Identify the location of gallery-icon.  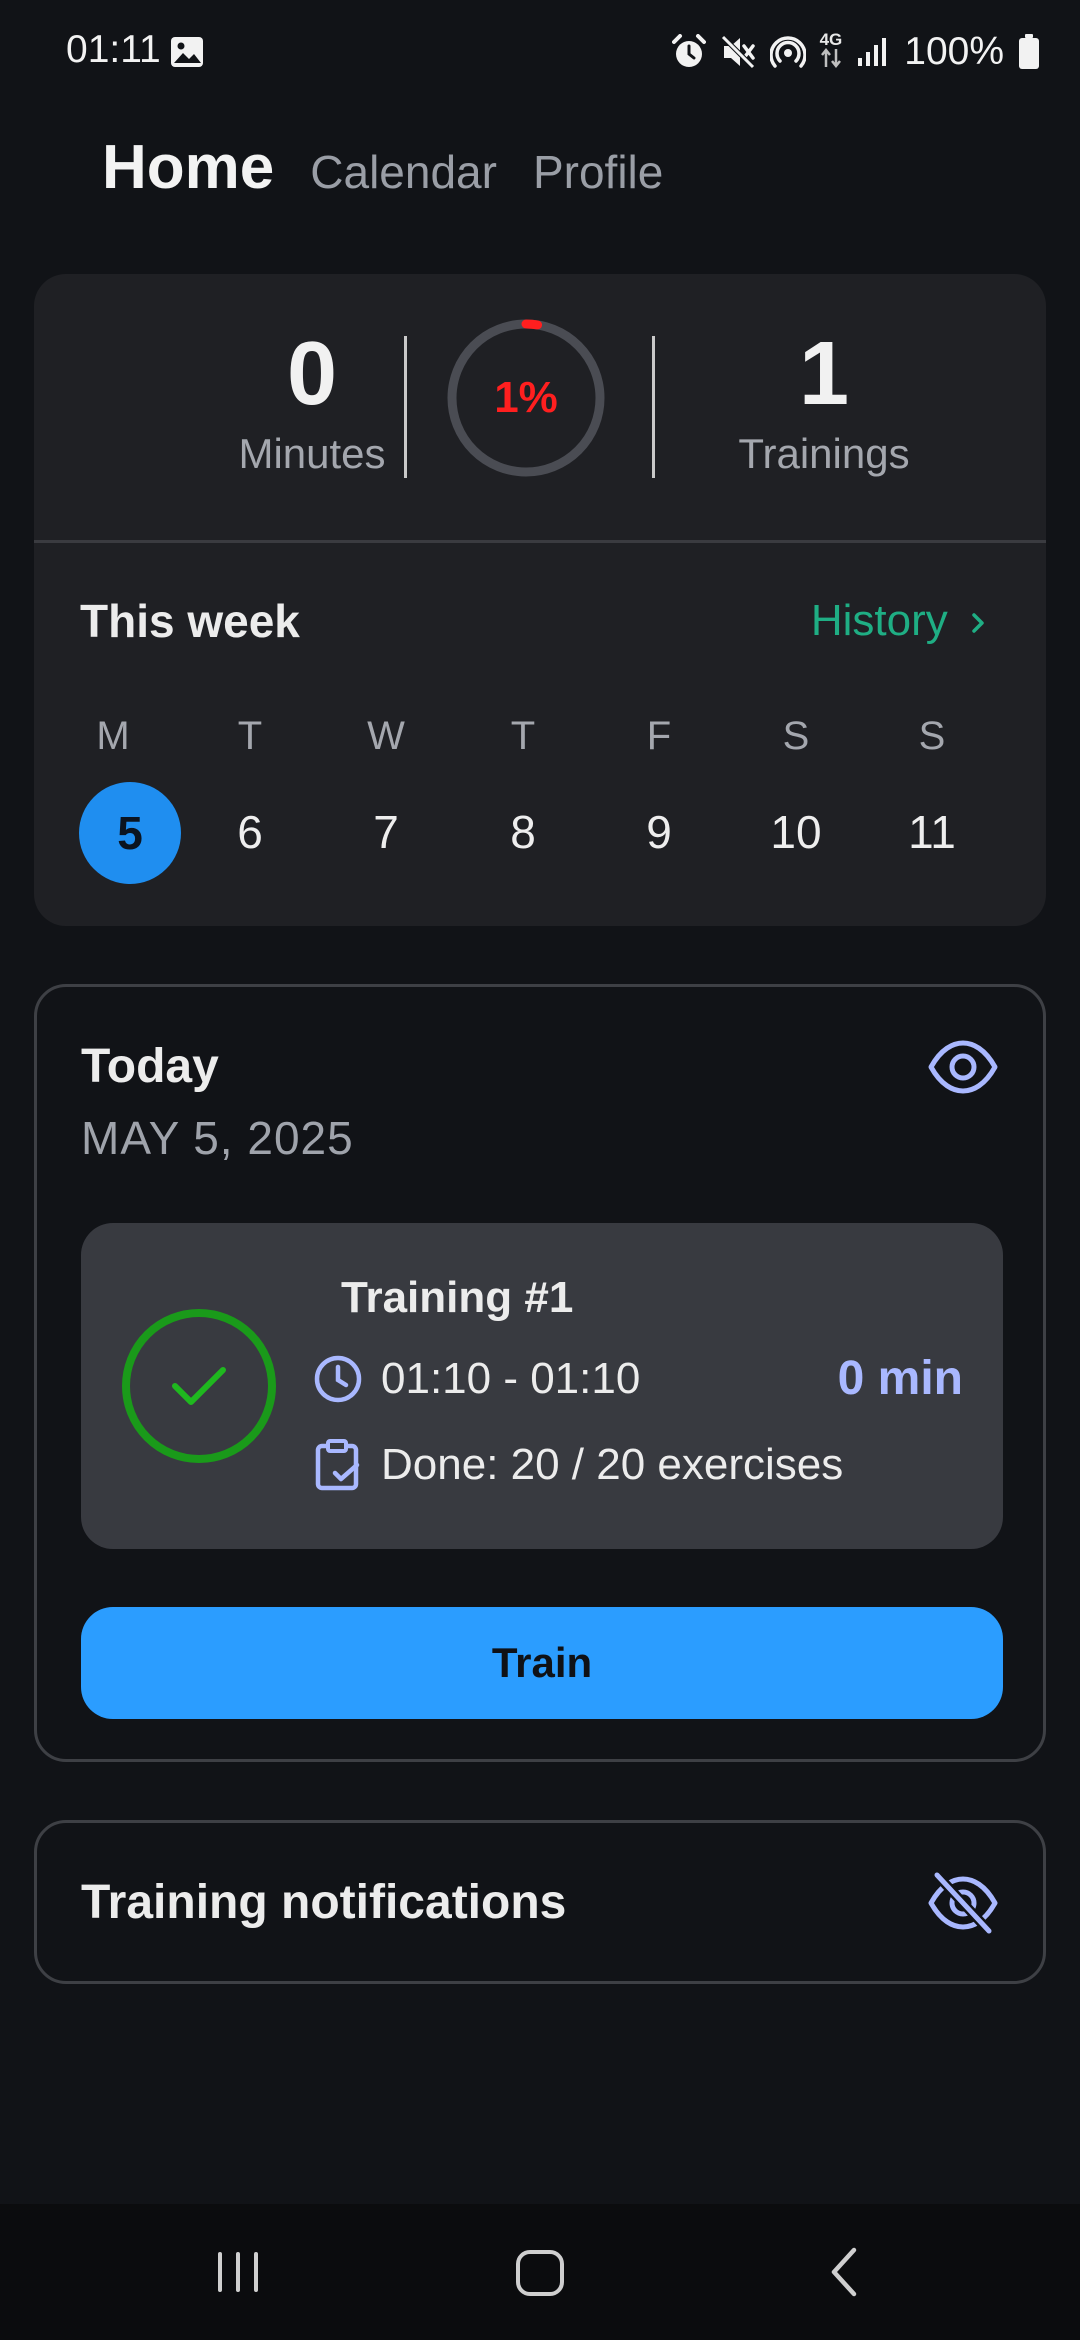
(187, 54).